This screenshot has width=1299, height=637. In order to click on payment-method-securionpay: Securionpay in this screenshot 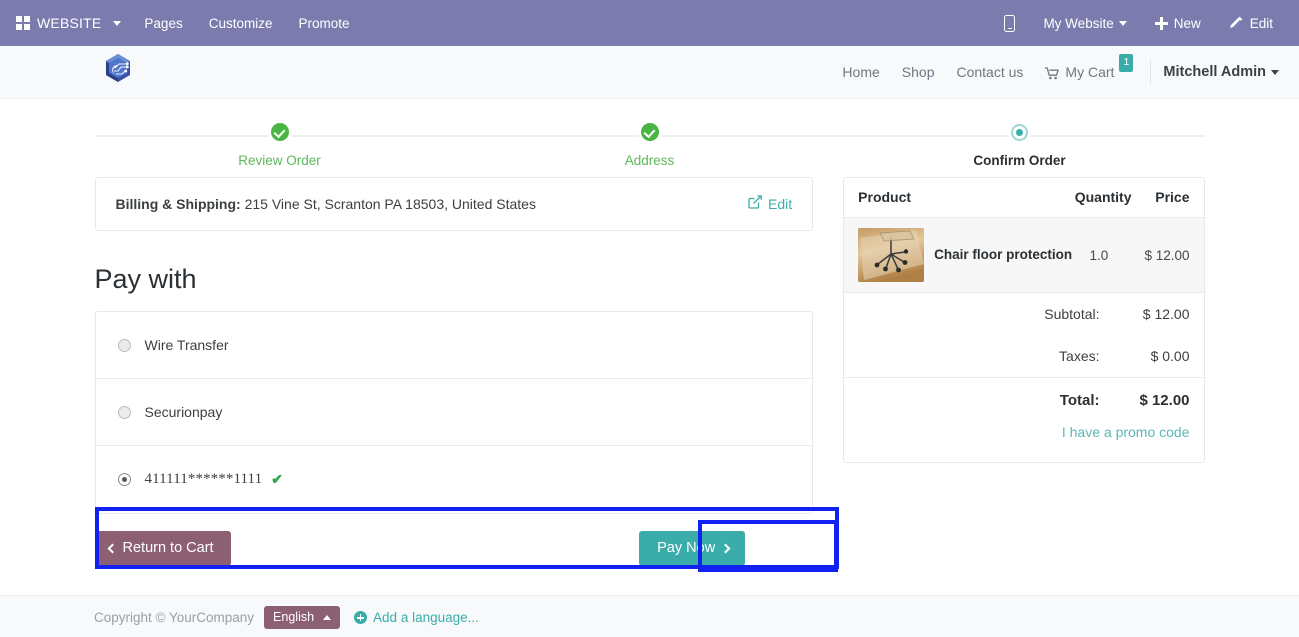, I will do `click(454, 412)`.